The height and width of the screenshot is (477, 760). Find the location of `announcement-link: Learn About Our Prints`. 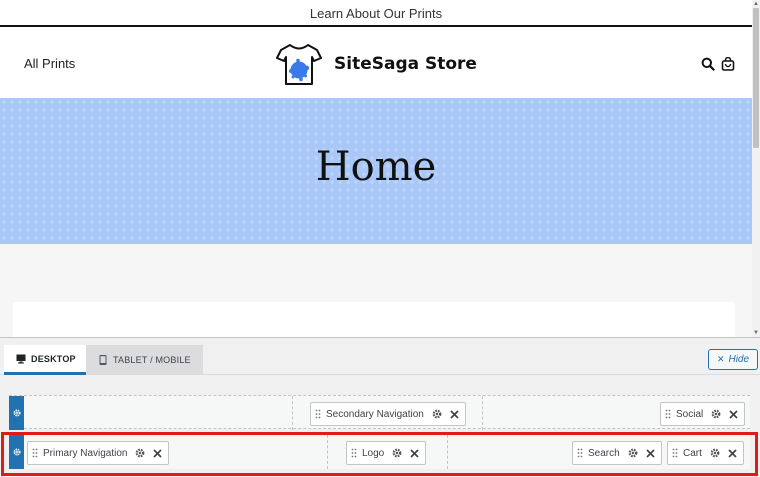

announcement-link: Learn About Our Prints is located at coordinates (376, 13).